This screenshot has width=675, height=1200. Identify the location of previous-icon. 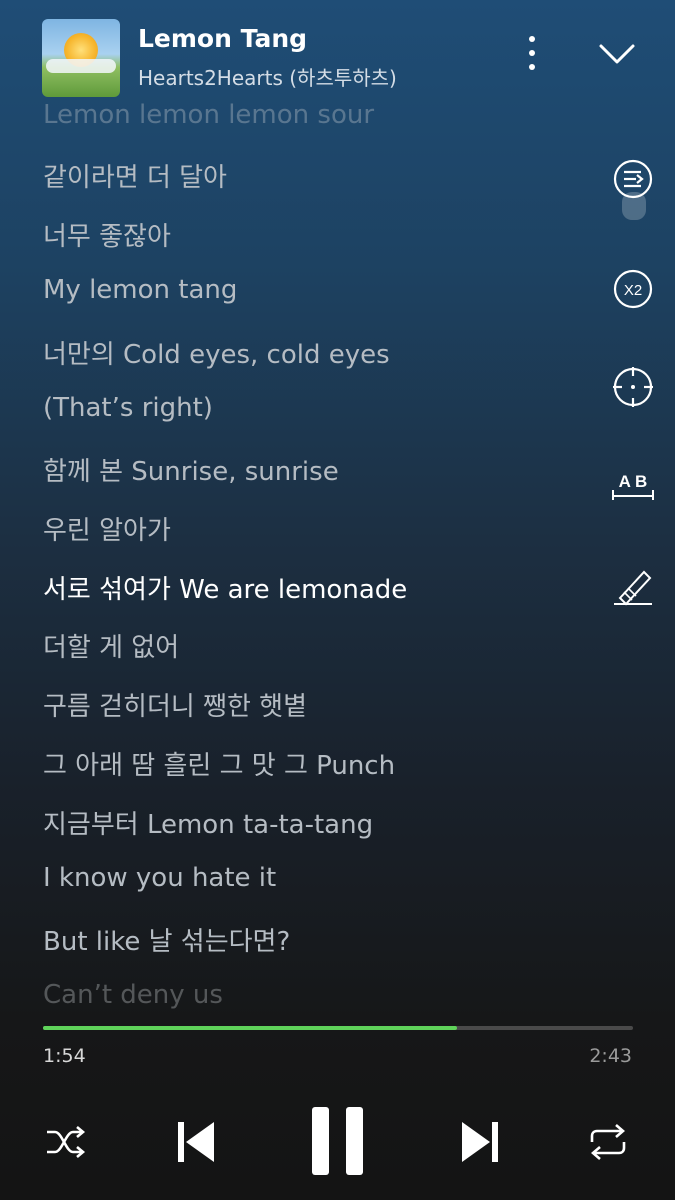
(196, 1142).